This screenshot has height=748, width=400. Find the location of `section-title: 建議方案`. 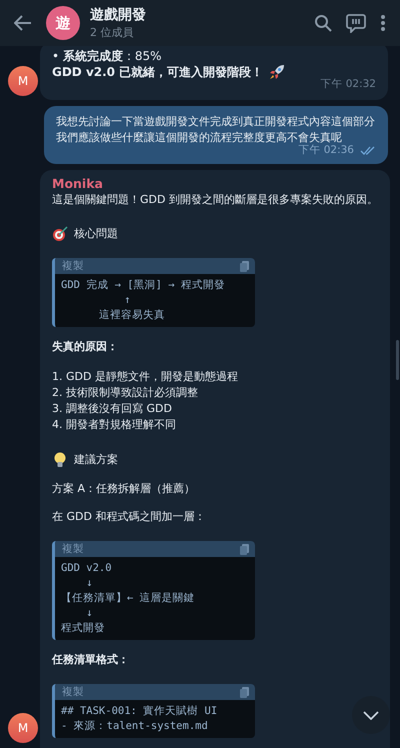

section-title: 建議方案 is located at coordinates (96, 460).